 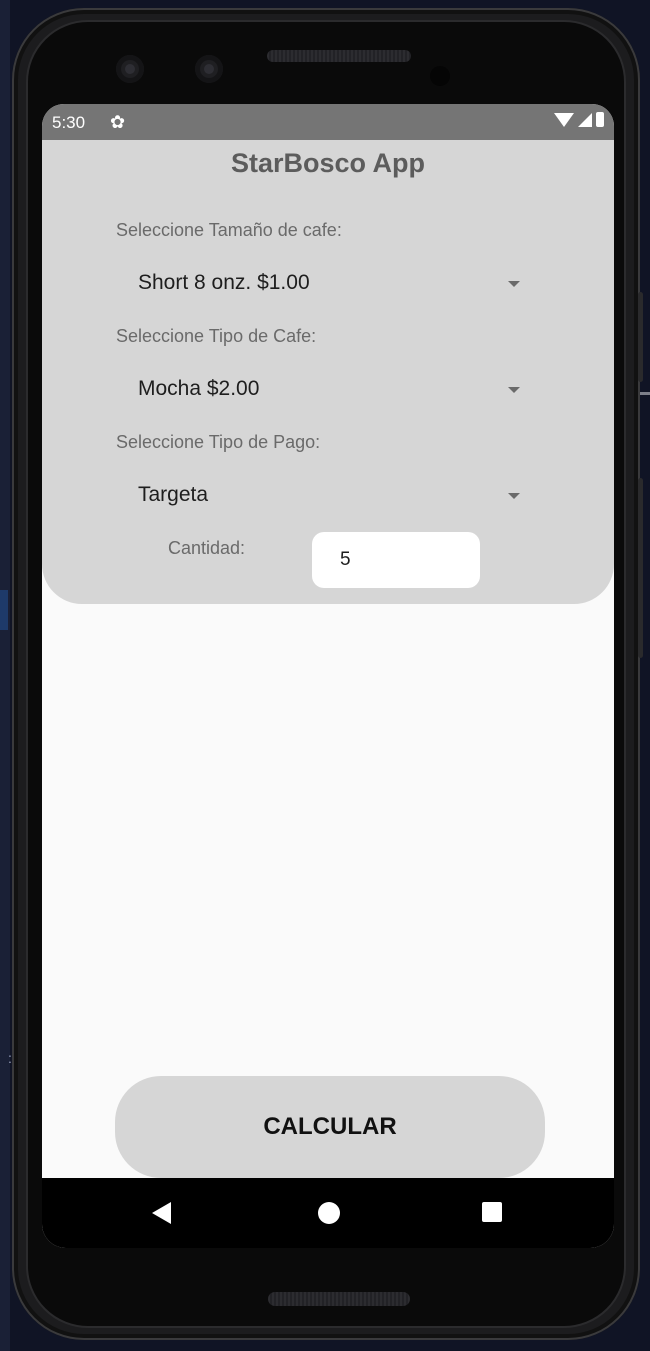 What do you see at coordinates (69, 122) in the screenshot?
I see `status-time: 5:30` at bounding box center [69, 122].